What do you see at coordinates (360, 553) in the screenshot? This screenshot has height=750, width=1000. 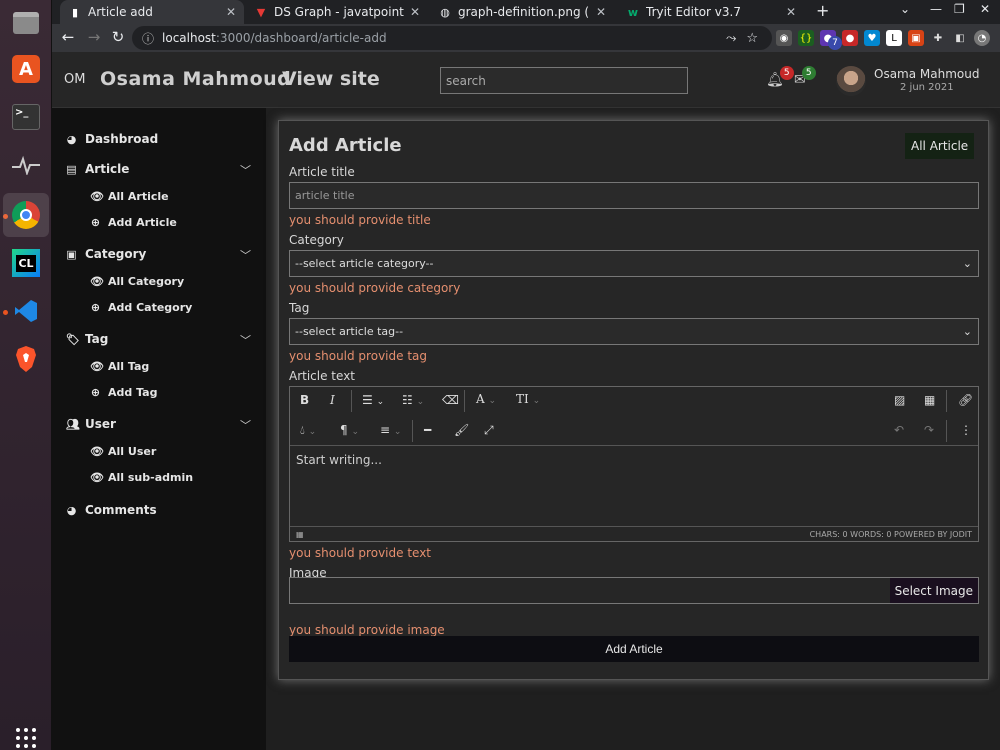 I see `text-error: you should provide text` at bounding box center [360, 553].